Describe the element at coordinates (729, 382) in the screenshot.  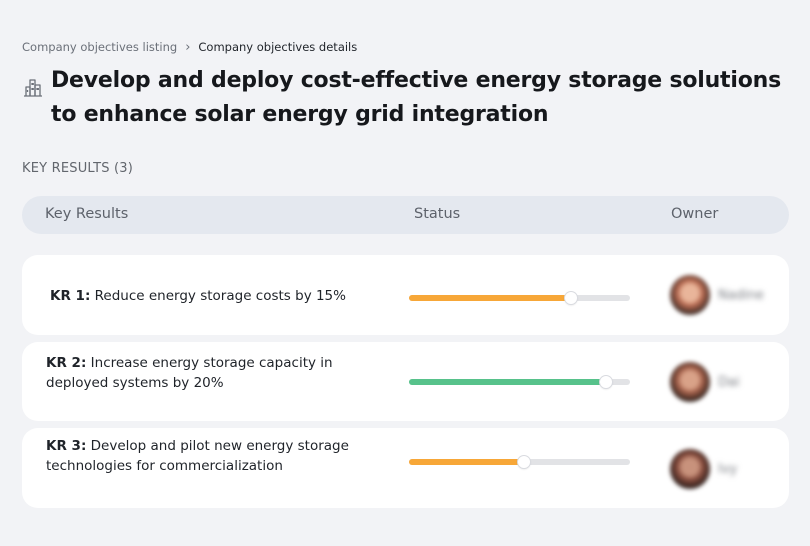
I see `owner-name: Dai` at that location.